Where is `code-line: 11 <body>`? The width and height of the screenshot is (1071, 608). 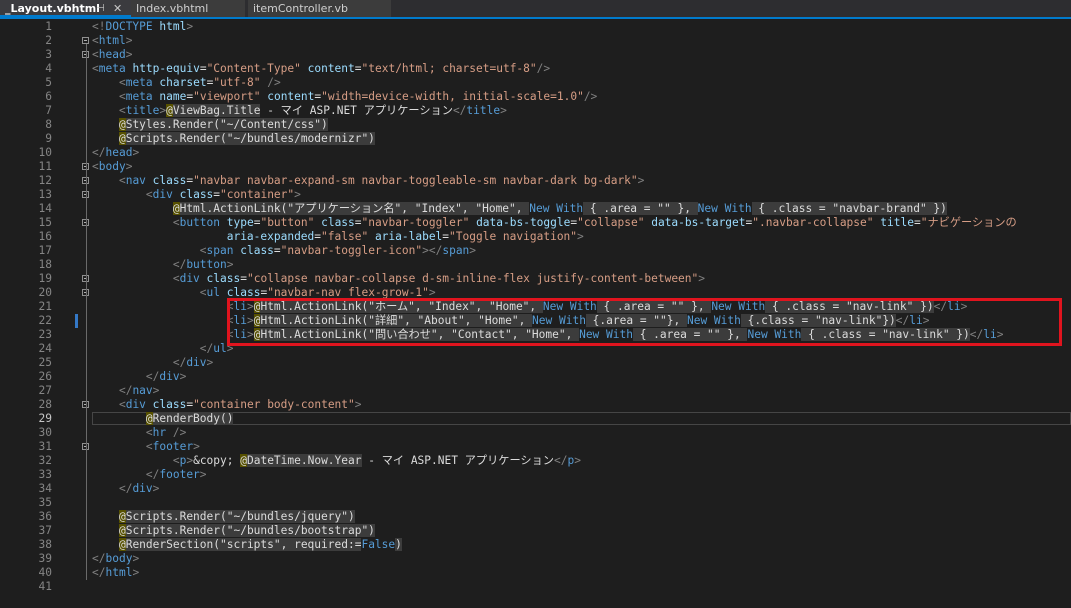 code-line: 11 <body> is located at coordinates (535, 167).